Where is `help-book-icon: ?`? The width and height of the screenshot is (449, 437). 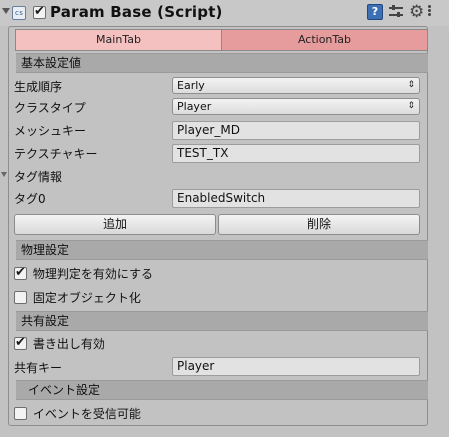 help-book-icon: ? is located at coordinates (375, 12).